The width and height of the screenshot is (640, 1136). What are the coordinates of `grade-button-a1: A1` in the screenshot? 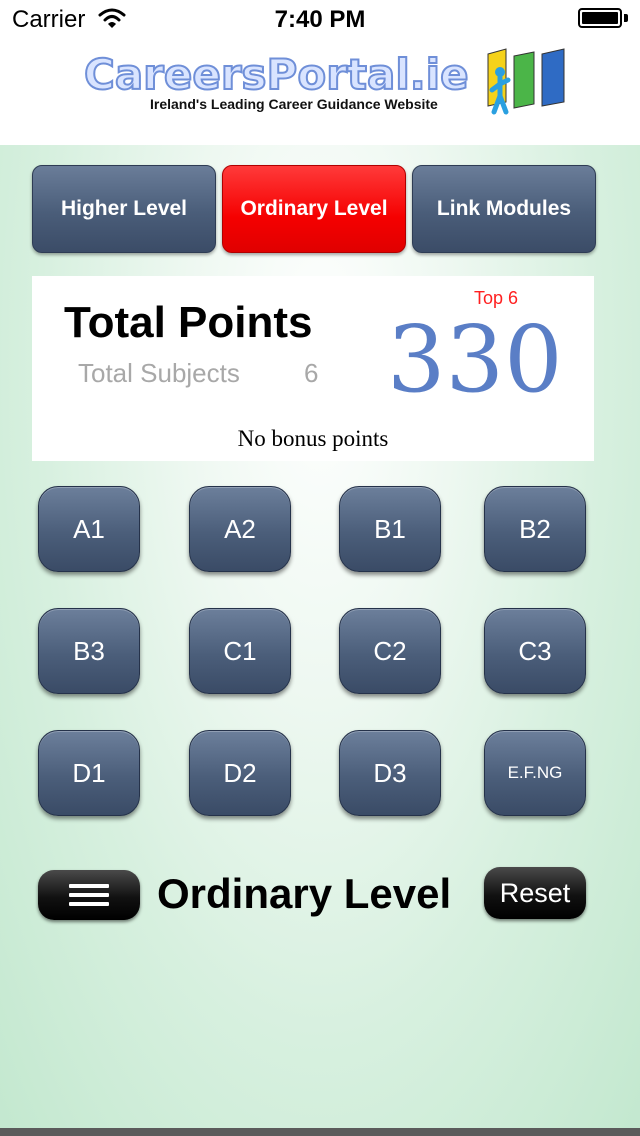 It's located at (89, 529).